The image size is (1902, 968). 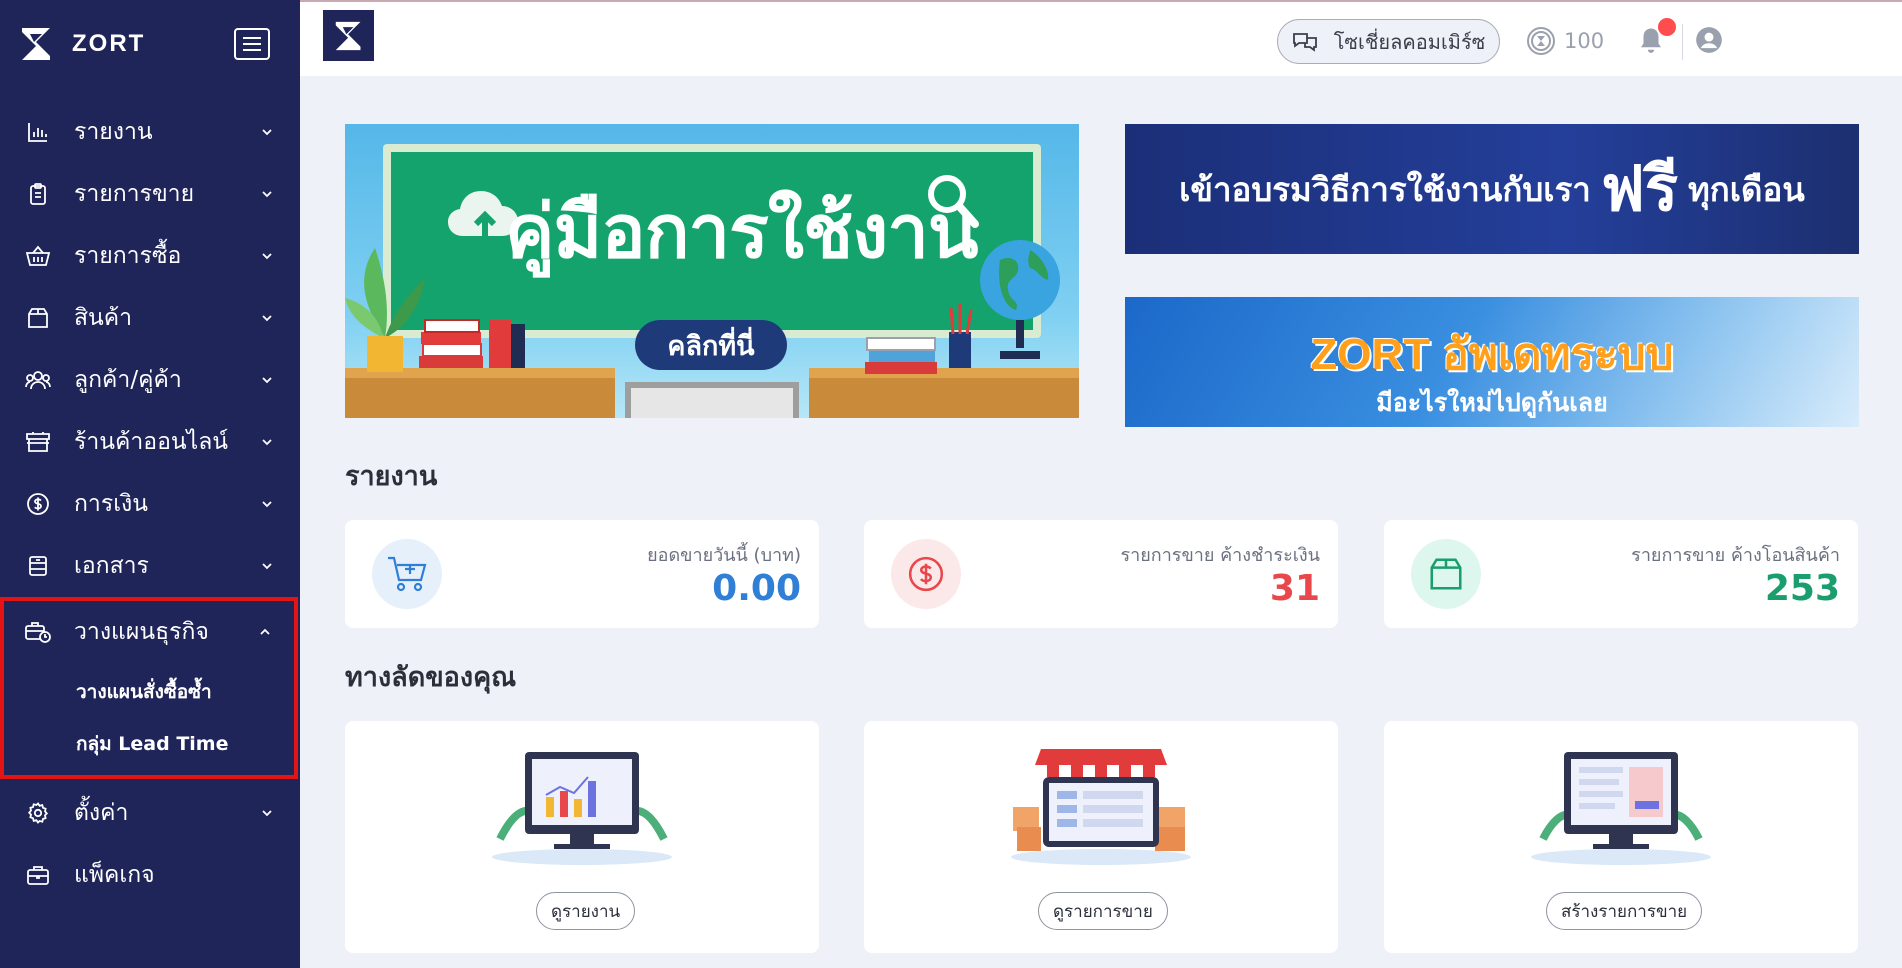 I want to click on coin-icon, so click(x=1541, y=41).